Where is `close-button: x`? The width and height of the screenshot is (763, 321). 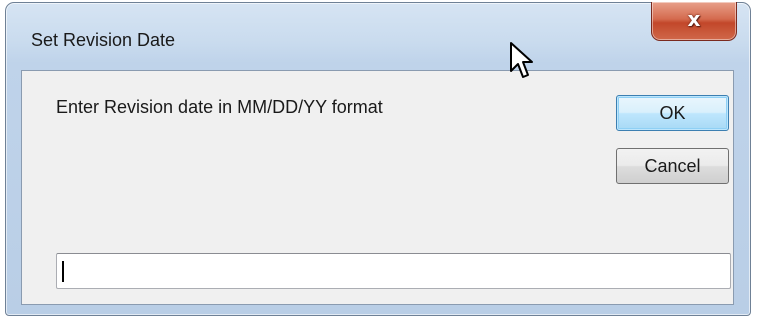 close-button: x is located at coordinates (694, 21).